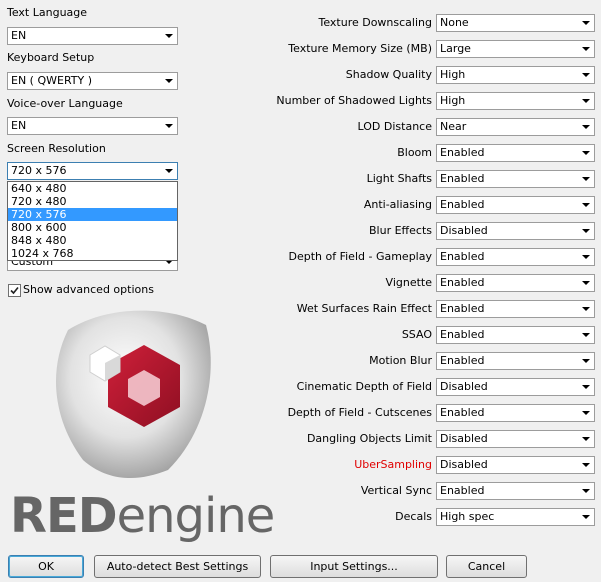  I want to click on logo-red-text: RED, so click(64, 516).